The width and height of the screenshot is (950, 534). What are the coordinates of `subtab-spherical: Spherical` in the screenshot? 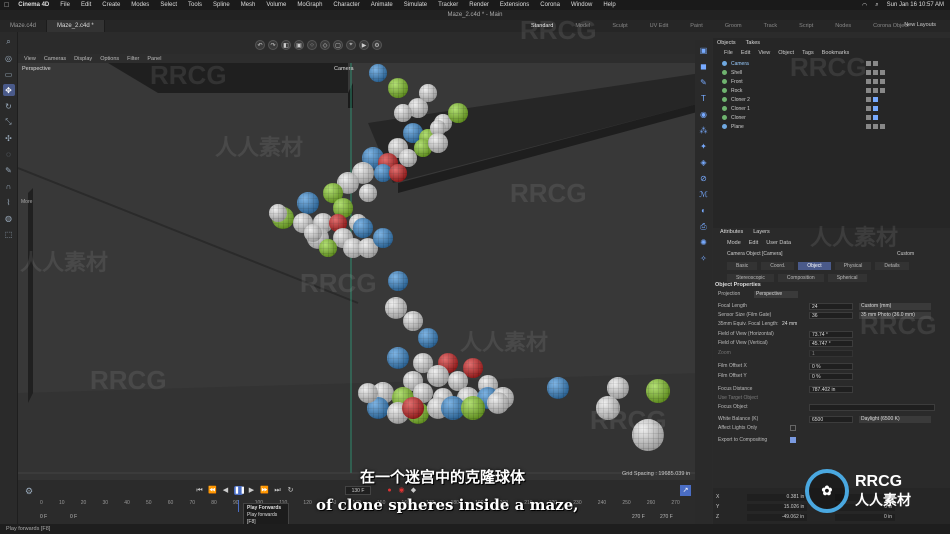 It's located at (847, 278).